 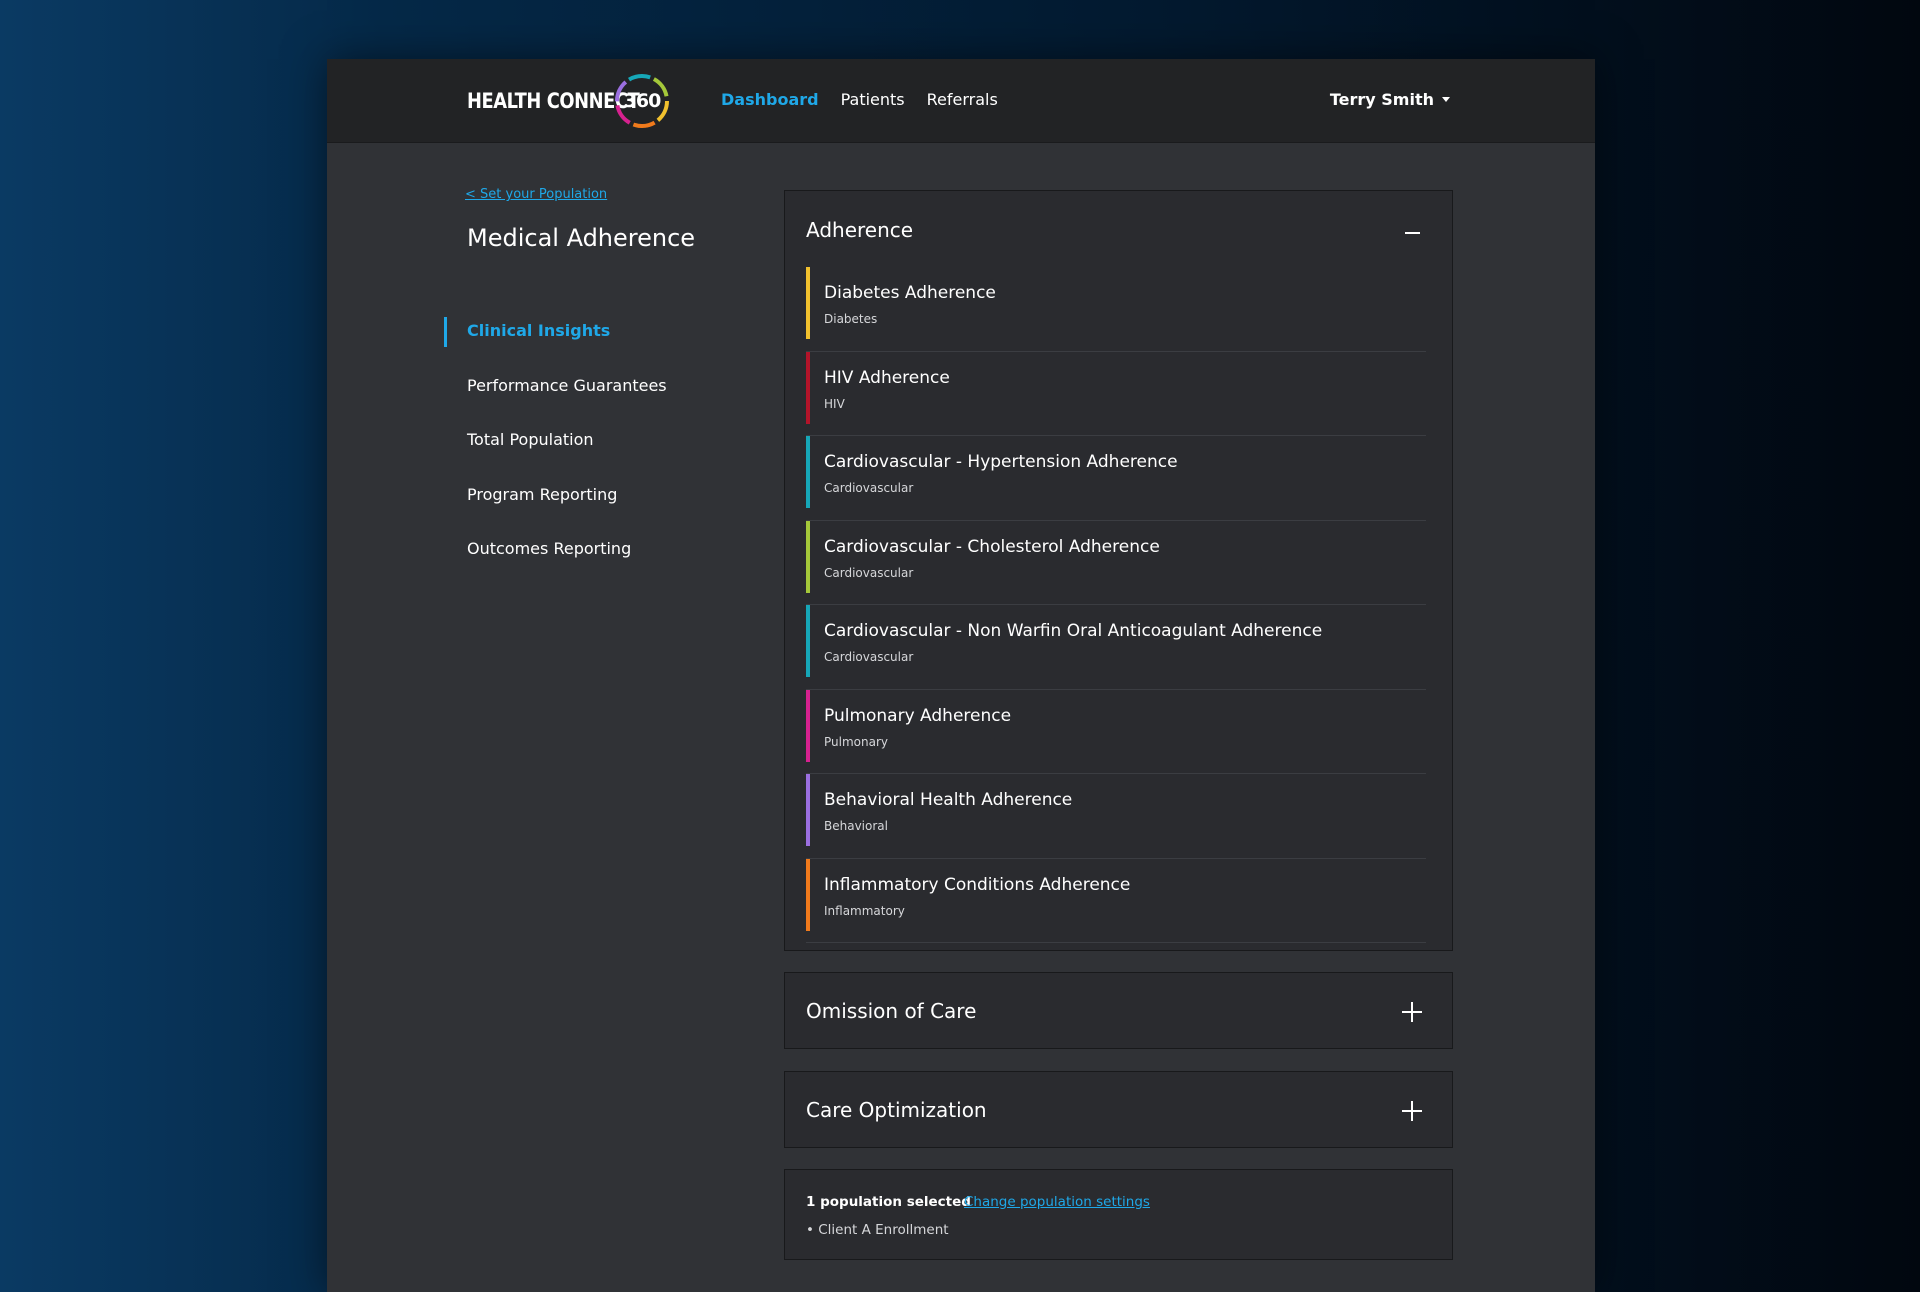 I want to click on care-optimization-title: Care Optimization, so click(x=896, y=1110).